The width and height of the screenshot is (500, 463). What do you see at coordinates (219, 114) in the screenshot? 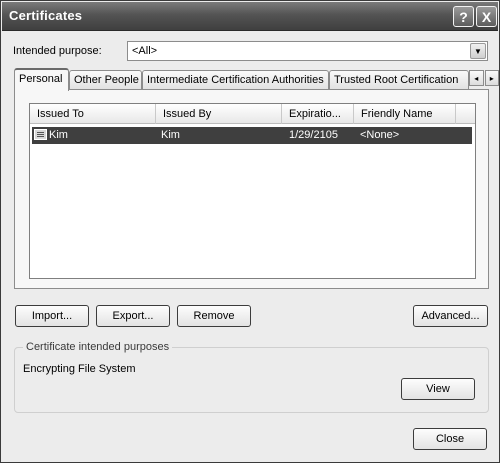
I see `column-issued-by: Issued By` at bounding box center [219, 114].